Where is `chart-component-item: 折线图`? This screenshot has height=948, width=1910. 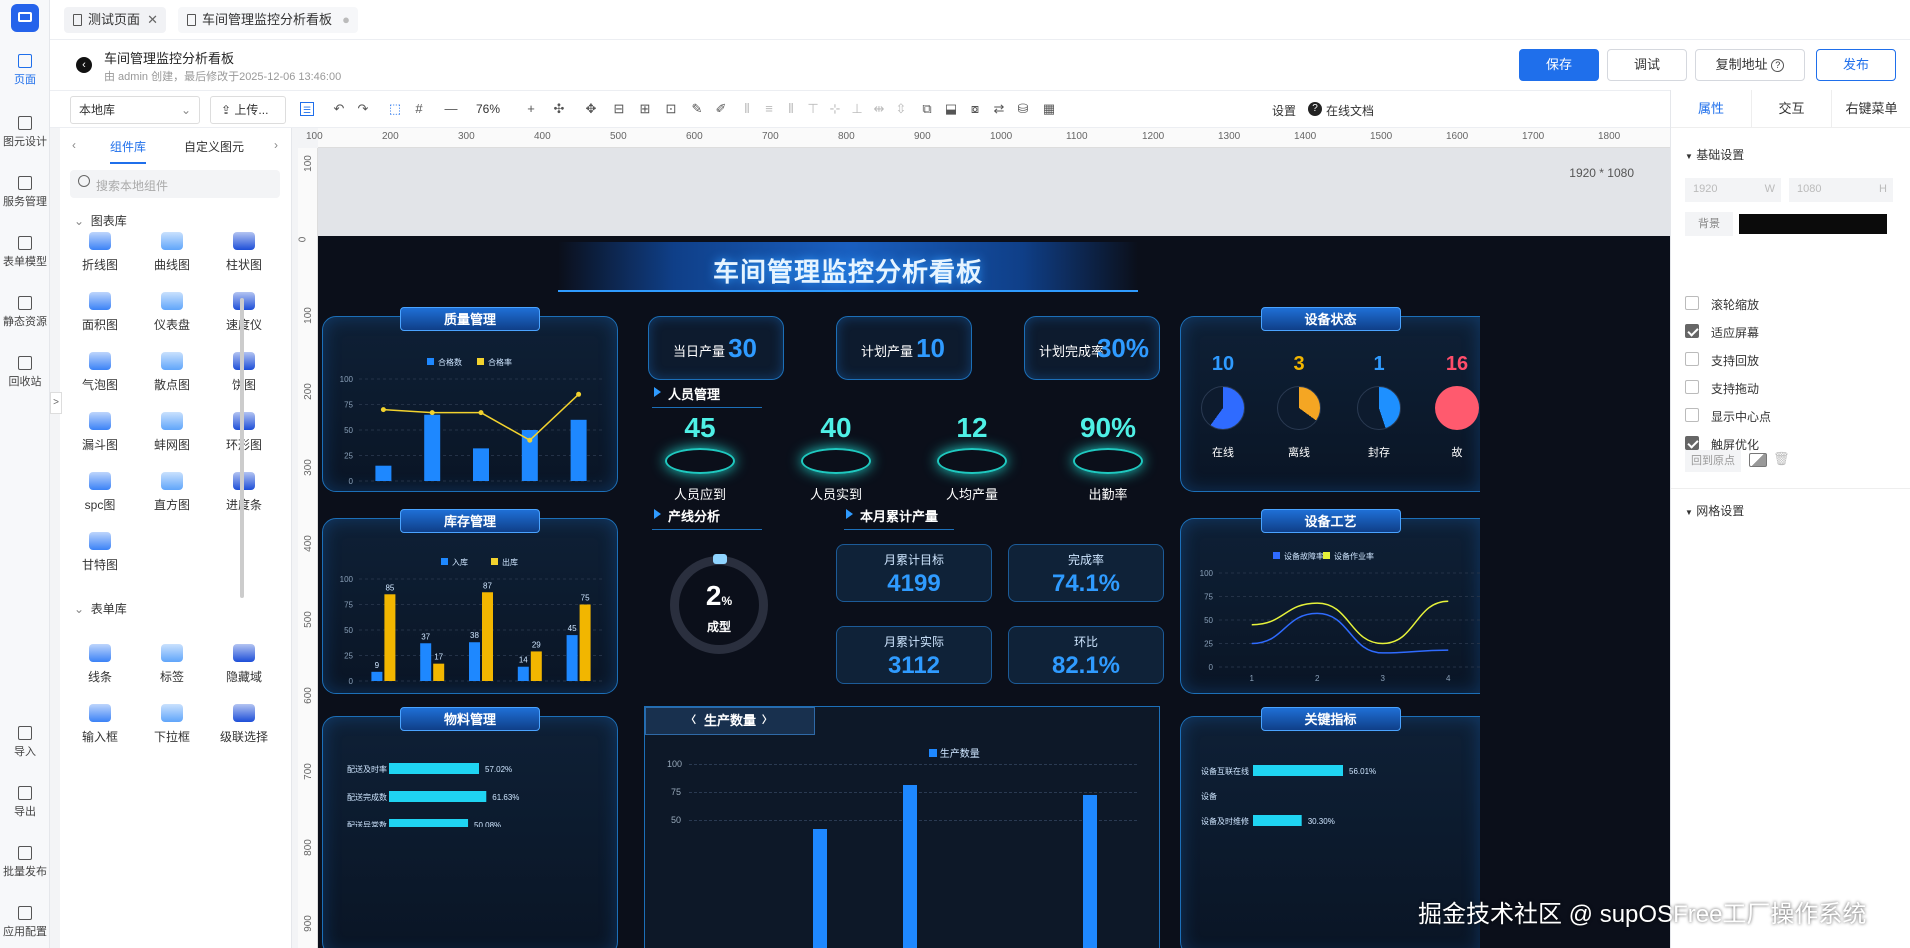
chart-component-item: 折线图 is located at coordinates (100, 252).